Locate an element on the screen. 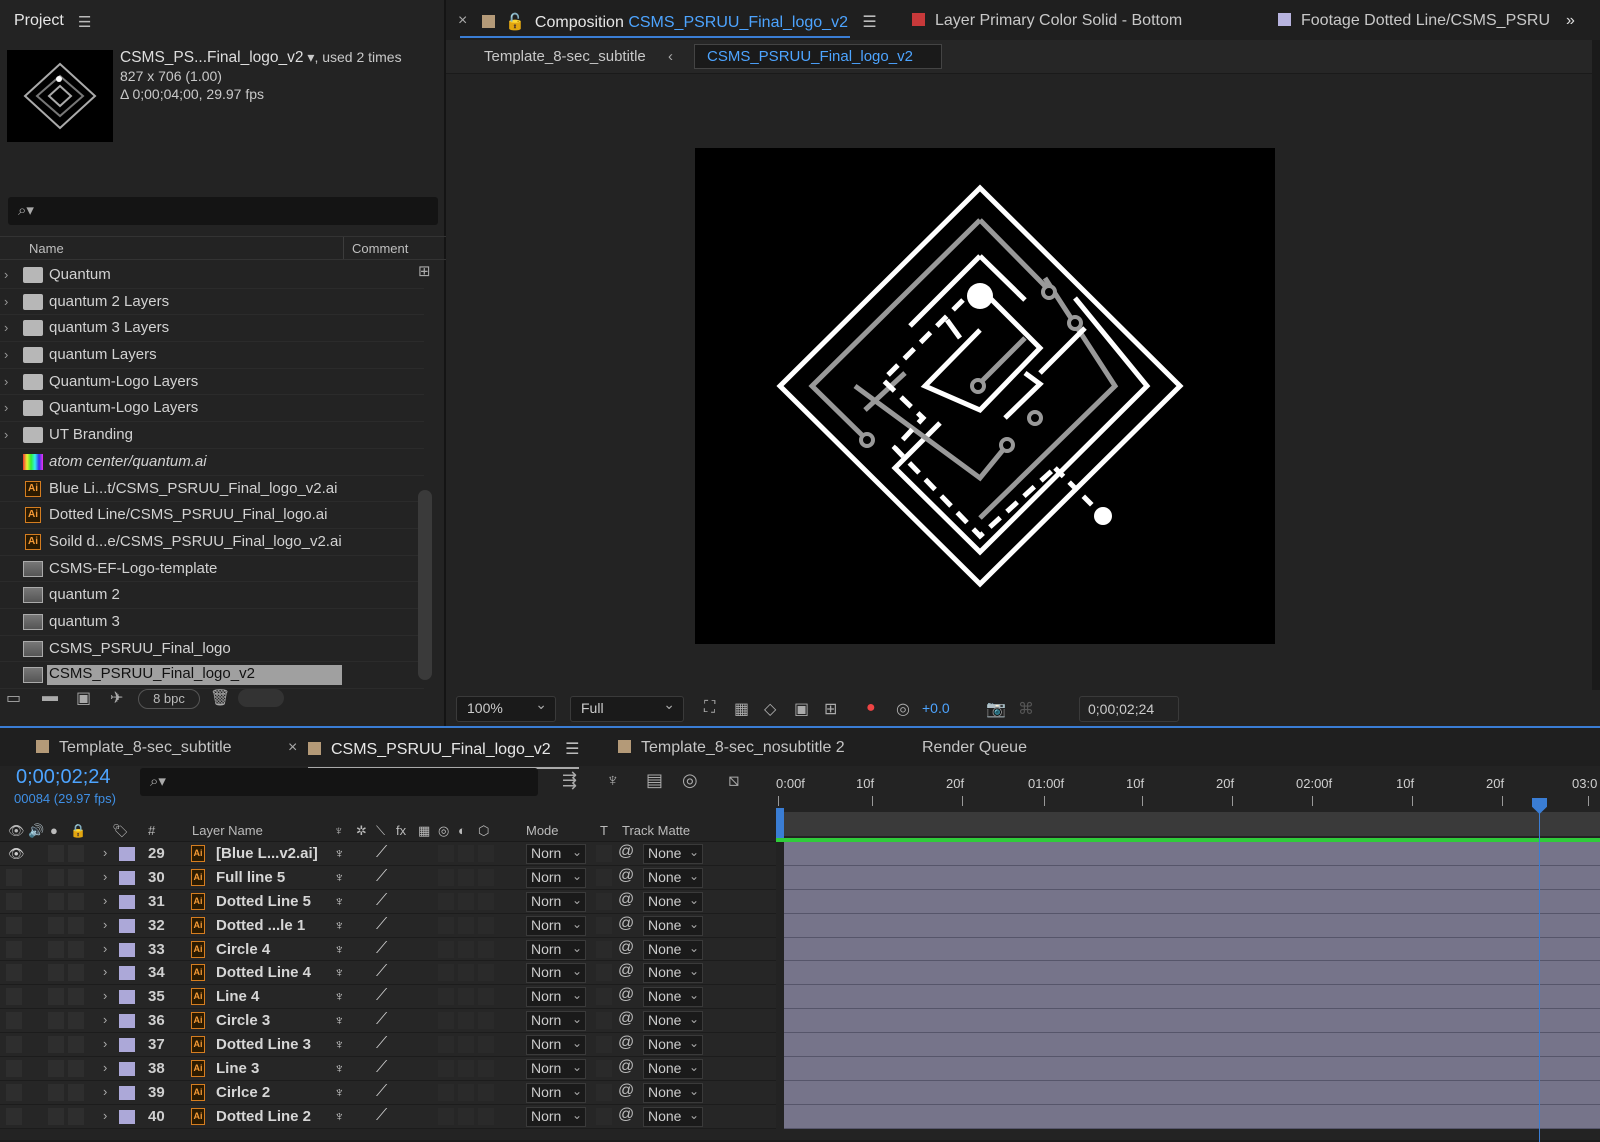 The width and height of the screenshot is (1600, 1142). layer-row: › 38 Ai Line 3 ♆ ⟋ Norn ⌄ @ None ⌄ is located at coordinates (388, 1069).